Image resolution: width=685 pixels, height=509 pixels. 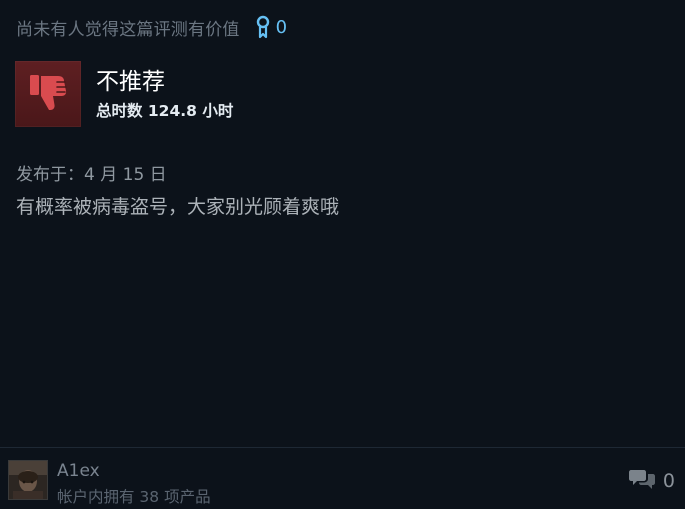 What do you see at coordinates (178, 207) in the screenshot?
I see `review-text: 有概率被病毒盗号，大家别光顾着爽哦` at bounding box center [178, 207].